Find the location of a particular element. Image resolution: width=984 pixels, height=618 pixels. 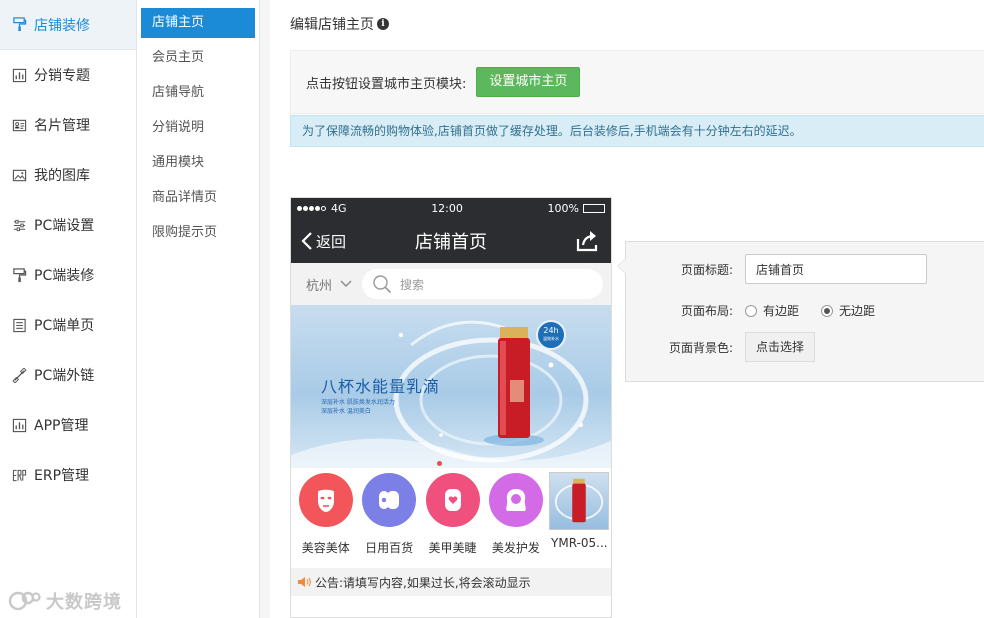

category-label: 日用百货 is located at coordinates (389, 548).